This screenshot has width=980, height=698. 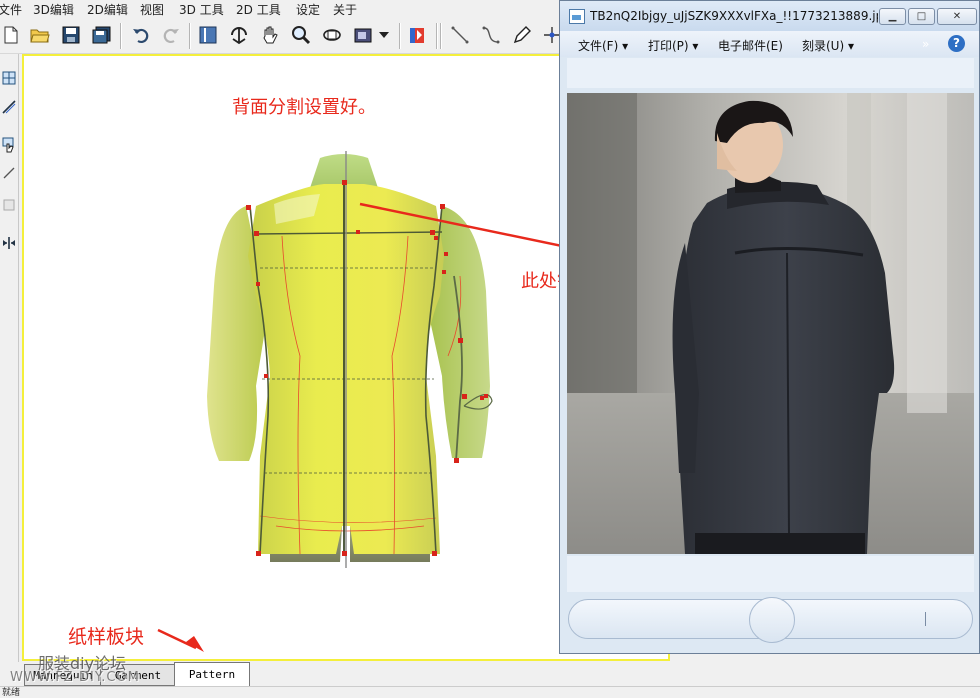 What do you see at coordinates (141, 35) in the screenshot?
I see `undo-icon` at bounding box center [141, 35].